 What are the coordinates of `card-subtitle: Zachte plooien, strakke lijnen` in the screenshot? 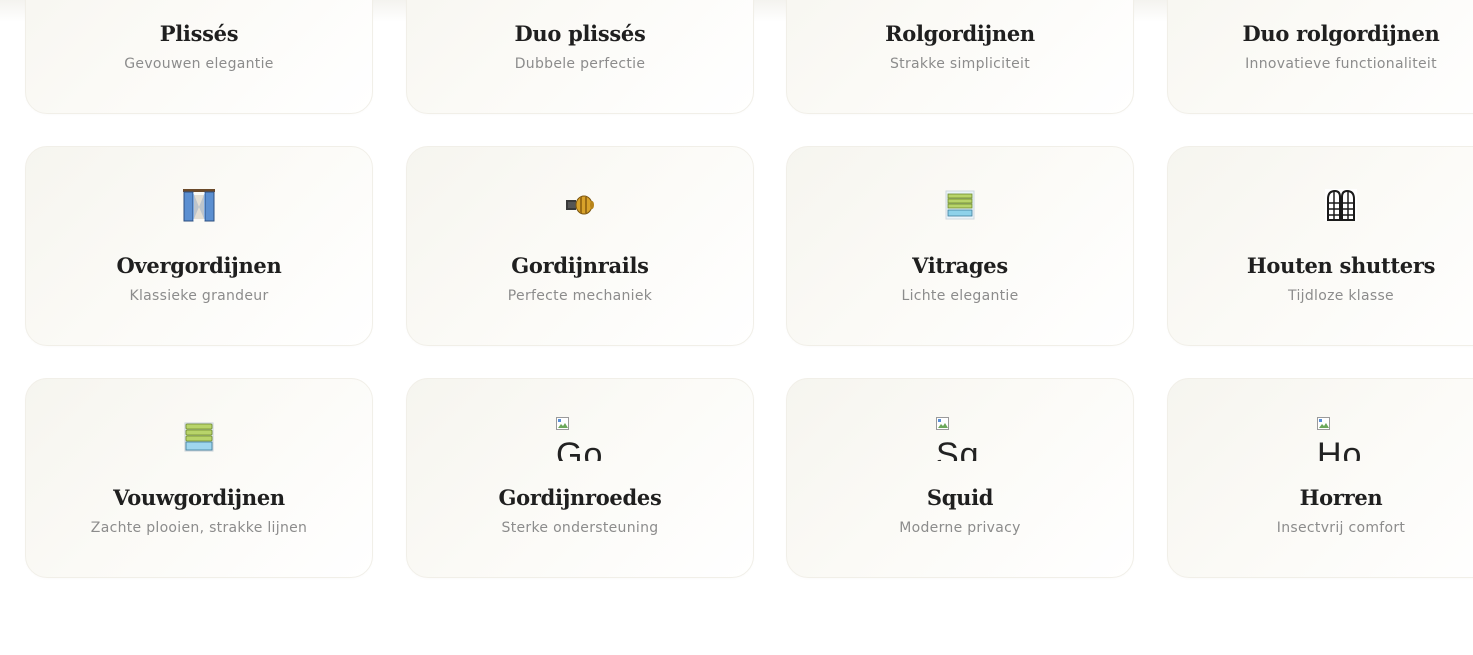 It's located at (199, 528).